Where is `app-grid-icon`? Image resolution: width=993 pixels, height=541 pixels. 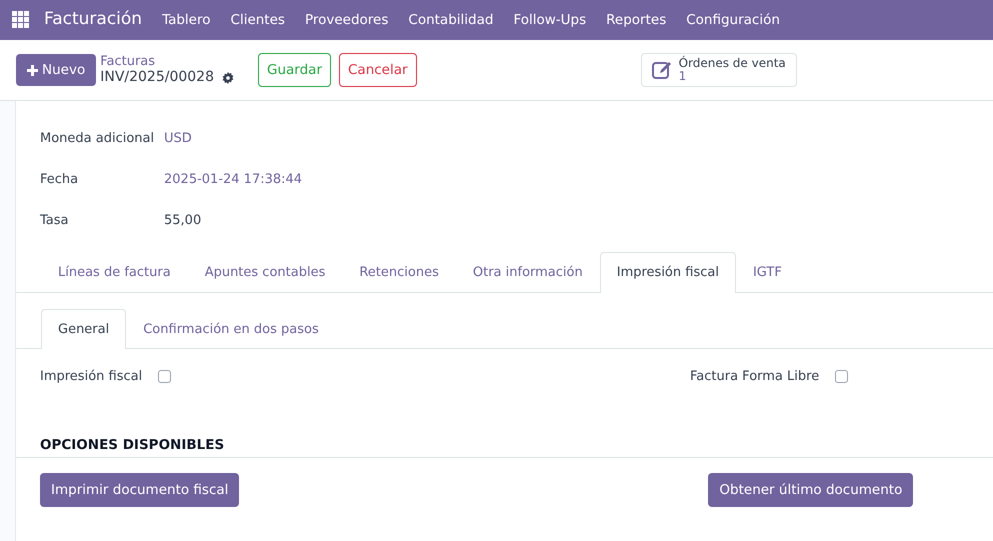 app-grid-icon is located at coordinates (21, 20).